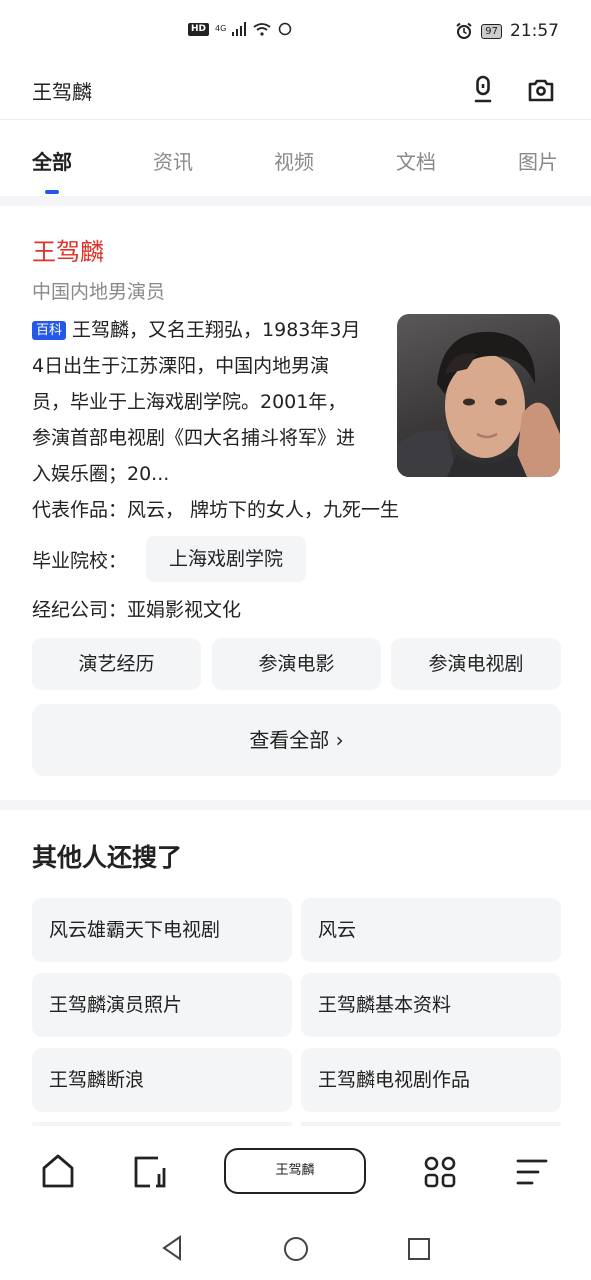 Image resolution: width=591 pixels, height=1280 pixels. What do you see at coordinates (184, 610) in the screenshot?
I see `company-value: 亚娟影视文化` at bounding box center [184, 610].